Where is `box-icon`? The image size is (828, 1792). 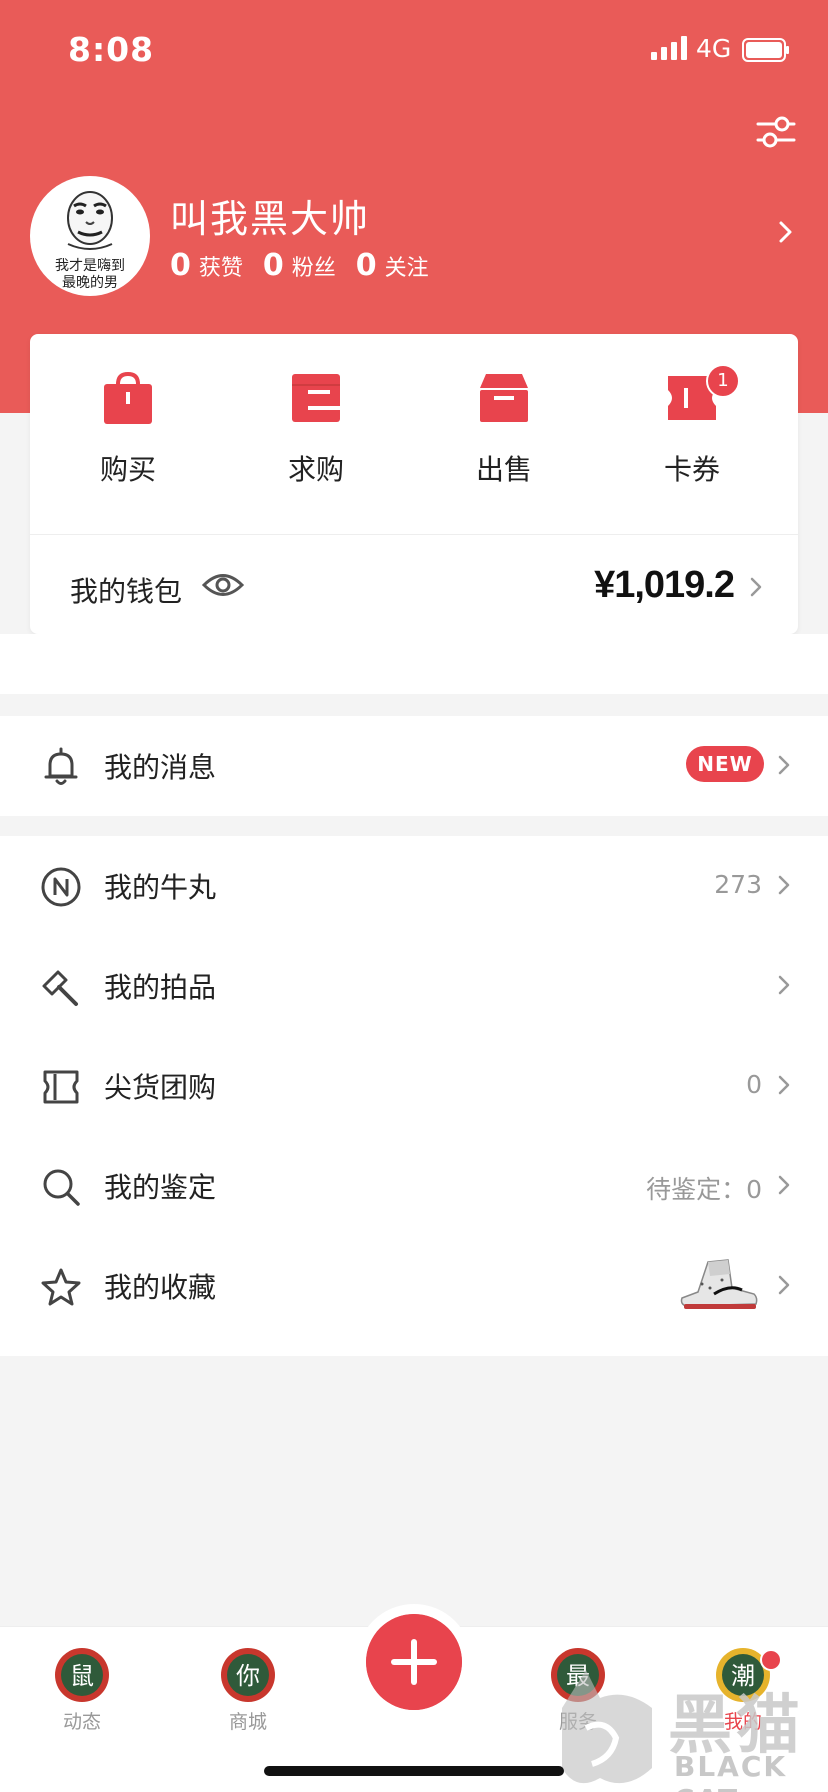
box-icon is located at coordinates (504, 398).